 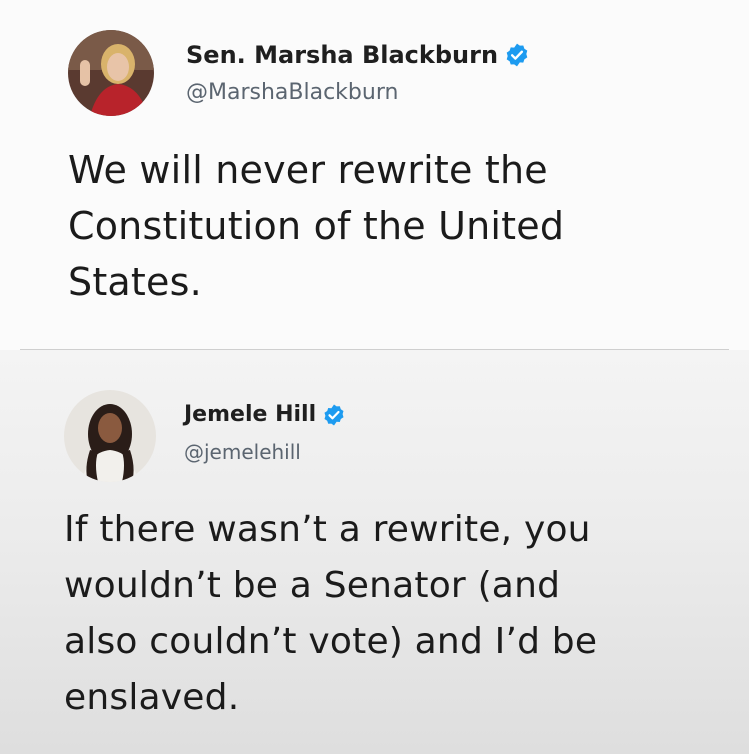 What do you see at coordinates (312, 585) in the screenshot?
I see `tweet-text-line: wouldn’t be a Senator (and` at bounding box center [312, 585].